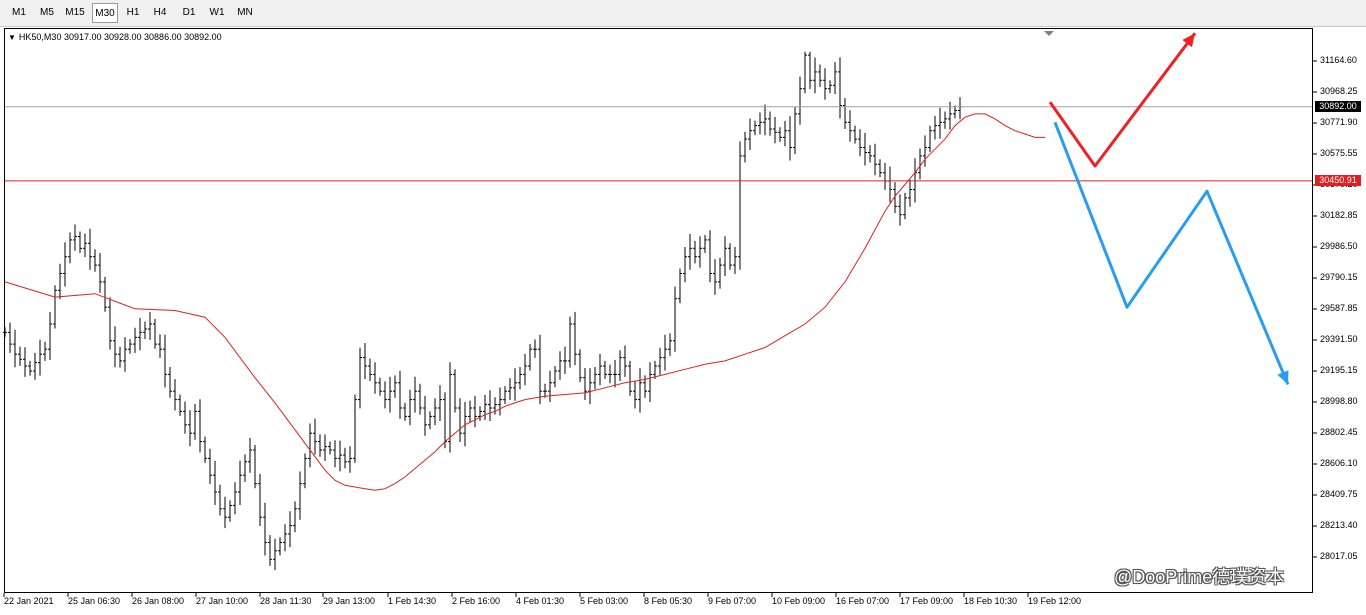 Image resolution: width=1366 pixels, height=615 pixels. I want to click on x-tick-label: 22 Jan 2021, so click(29, 601).